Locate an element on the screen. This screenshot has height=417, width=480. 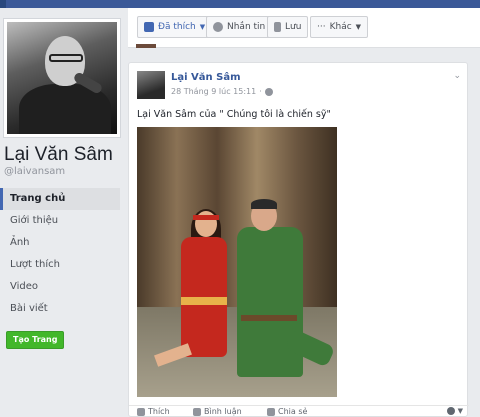
post-actions: Thích Bình luận Chia sẻ ▼ is located at coordinates (299, 411).